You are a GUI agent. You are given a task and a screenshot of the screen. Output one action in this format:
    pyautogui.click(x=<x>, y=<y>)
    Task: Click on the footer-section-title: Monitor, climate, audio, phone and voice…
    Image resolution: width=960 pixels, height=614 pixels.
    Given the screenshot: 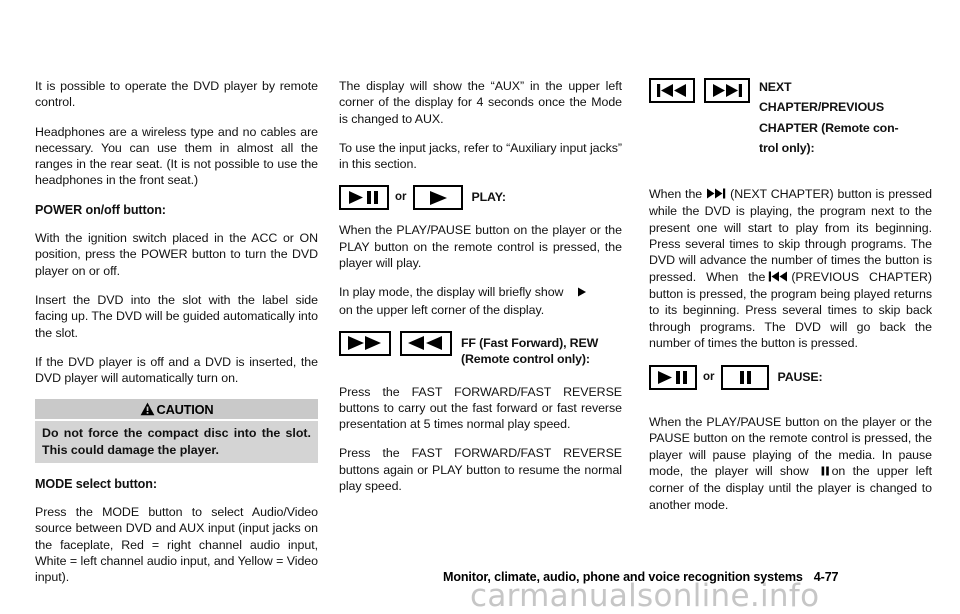 What is the action you would take?
    pyautogui.click(x=623, y=577)
    